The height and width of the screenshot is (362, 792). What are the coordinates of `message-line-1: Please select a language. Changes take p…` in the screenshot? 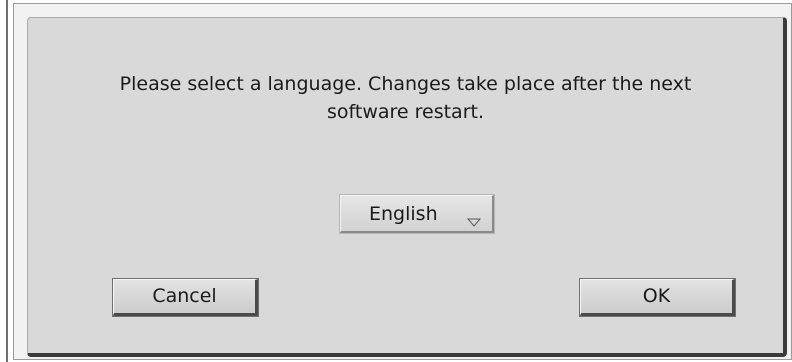 It's located at (405, 84).